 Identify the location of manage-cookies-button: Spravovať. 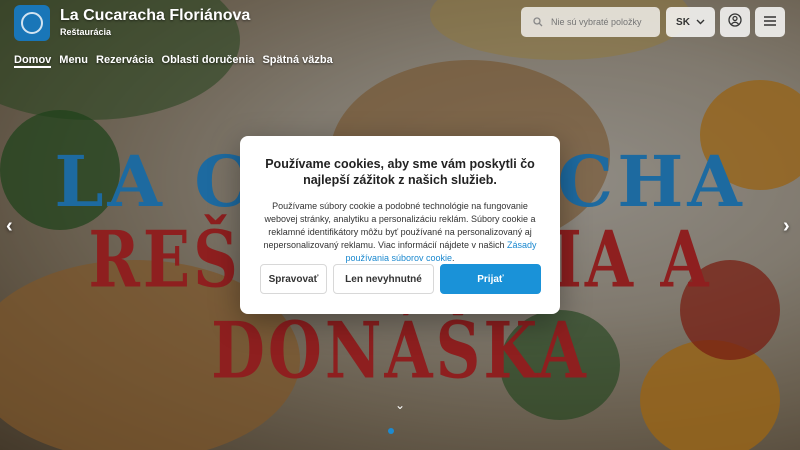
(293, 279).